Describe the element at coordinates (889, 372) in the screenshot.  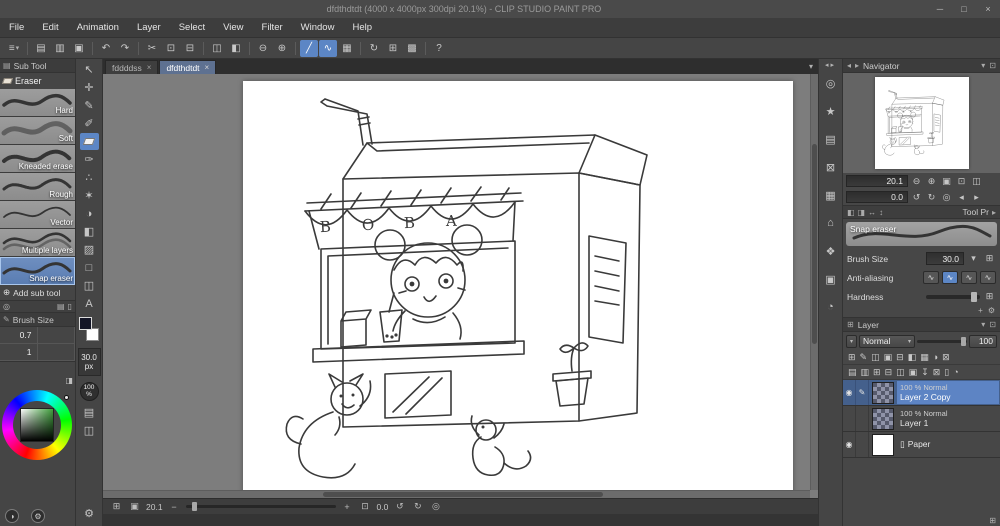
I see `merge-down-icon: ⊟` at that location.